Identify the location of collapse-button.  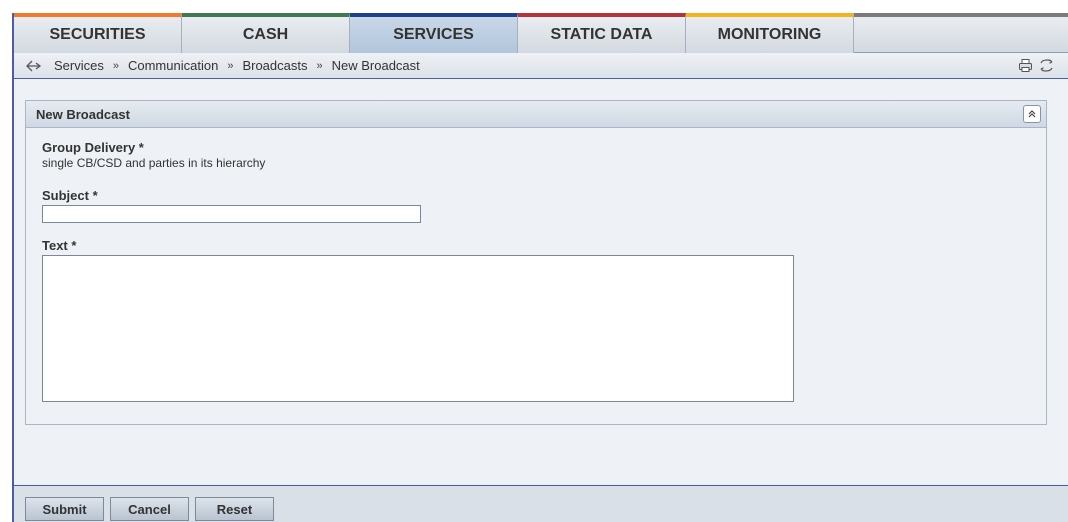
(1032, 114).